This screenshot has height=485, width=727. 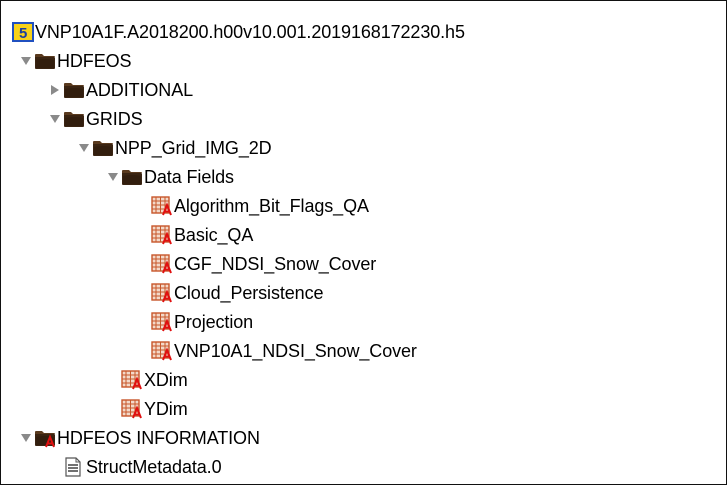 What do you see at coordinates (363, 234) in the screenshot?
I see `tree-row-dataset: Basic_QA` at bounding box center [363, 234].